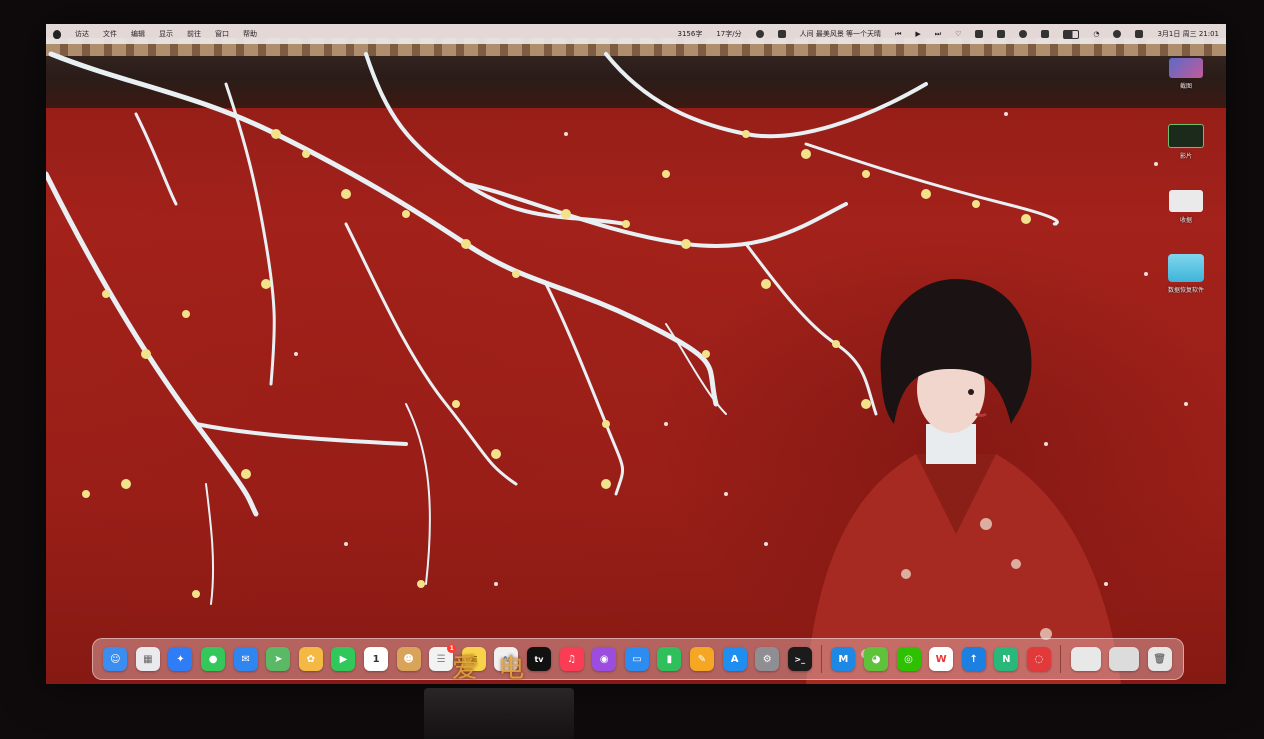  What do you see at coordinates (571, 659) in the screenshot?
I see `music-icon: ♫` at bounding box center [571, 659].